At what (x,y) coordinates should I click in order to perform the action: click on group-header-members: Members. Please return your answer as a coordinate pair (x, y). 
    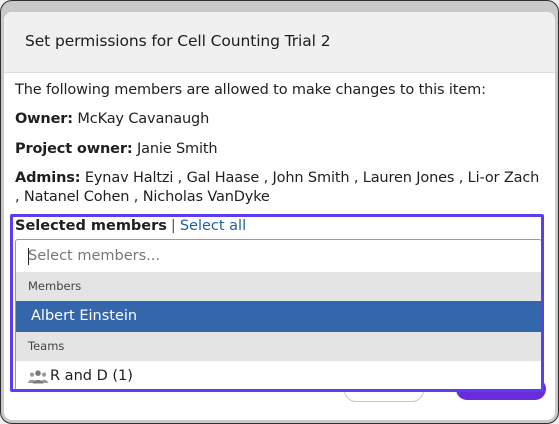
    Looking at the image, I should click on (278, 286).